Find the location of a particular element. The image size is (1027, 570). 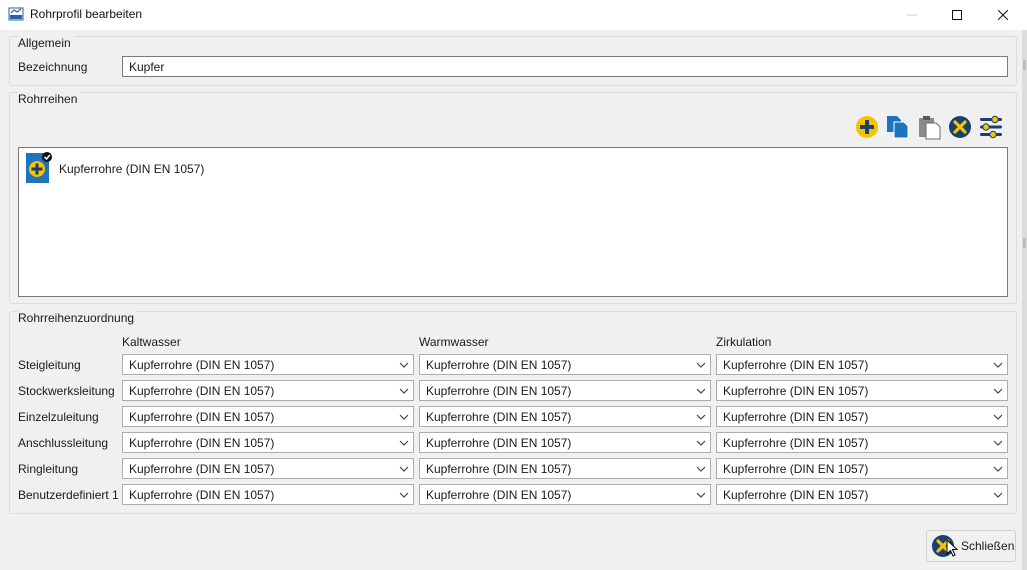

paste-icon is located at coordinates (930, 128).